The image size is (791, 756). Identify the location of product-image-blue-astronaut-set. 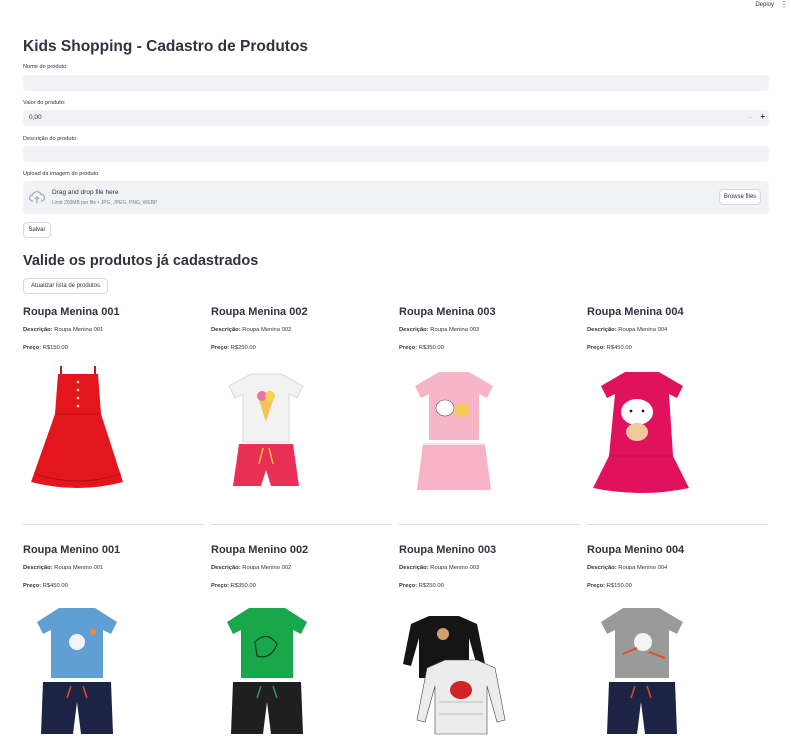
(77, 671).